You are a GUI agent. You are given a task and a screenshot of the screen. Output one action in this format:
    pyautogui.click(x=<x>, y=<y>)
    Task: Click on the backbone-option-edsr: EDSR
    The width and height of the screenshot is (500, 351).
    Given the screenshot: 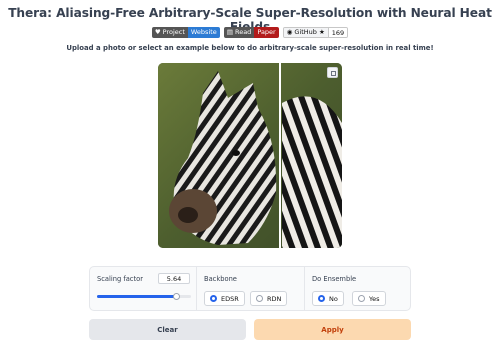 What is the action you would take?
    pyautogui.click(x=224, y=298)
    